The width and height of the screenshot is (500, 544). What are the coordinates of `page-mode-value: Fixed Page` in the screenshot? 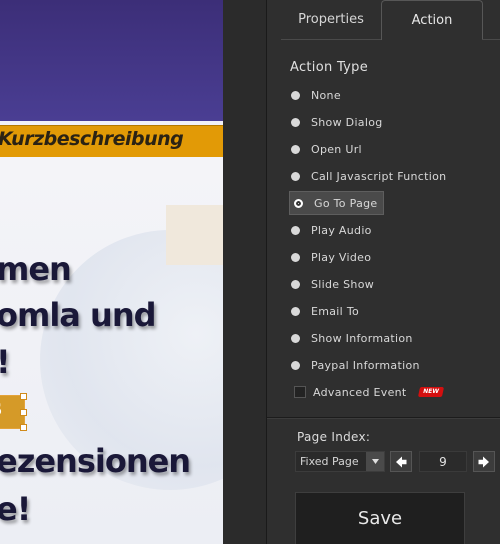 It's located at (329, 461).